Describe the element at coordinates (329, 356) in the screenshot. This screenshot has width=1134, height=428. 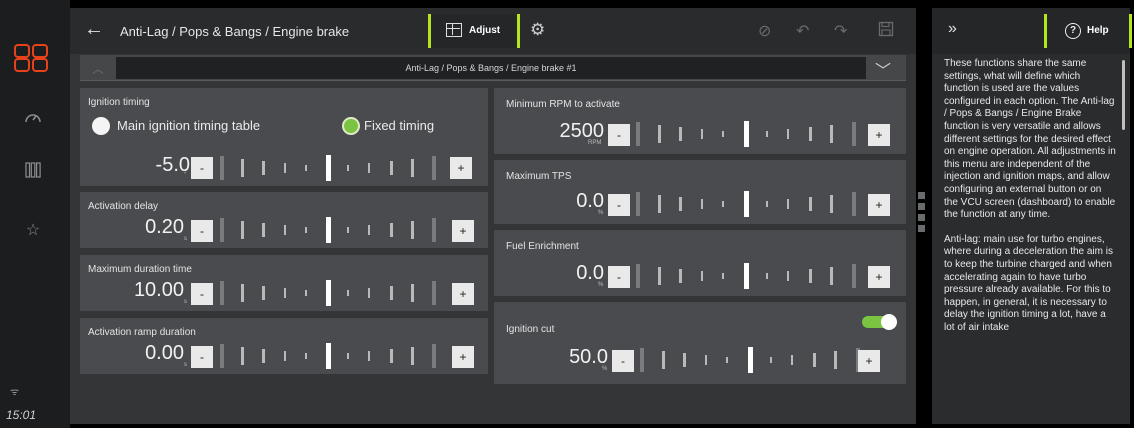
I see `ramp-duration-slider` at that location.